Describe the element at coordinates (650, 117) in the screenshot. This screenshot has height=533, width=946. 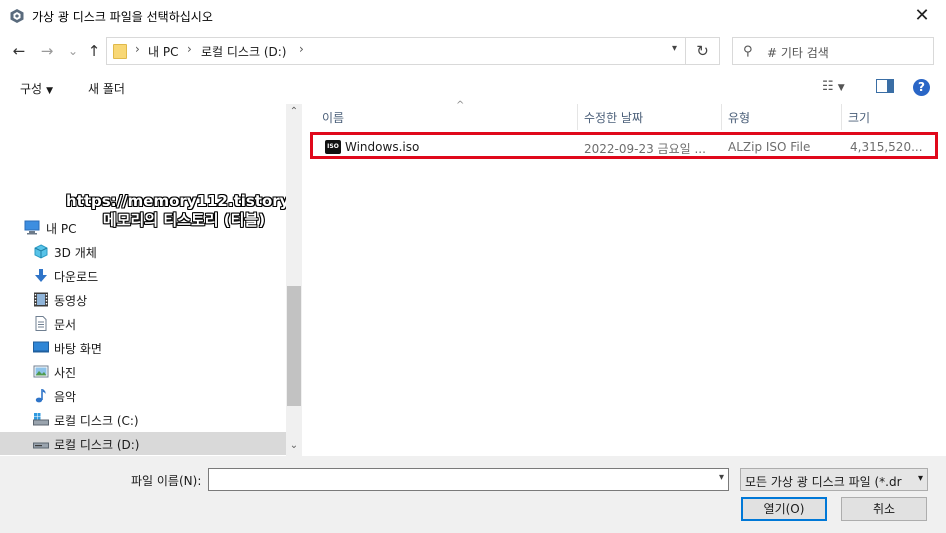
I see `column-header-date: 수정한 날짜` at that location.